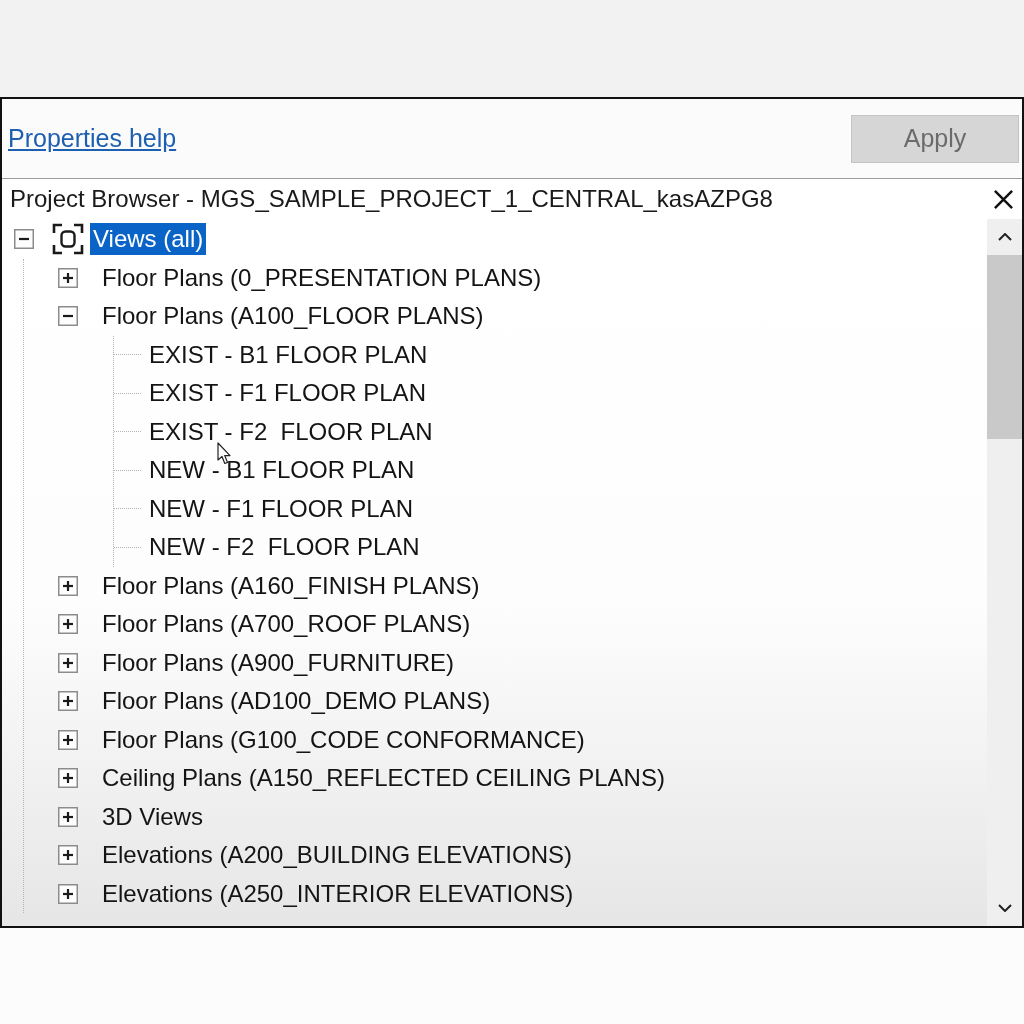  Describe the element at coordinates (291, 585) in the screenshot. I see `tree-item: Floor Plans (A160_FINISH PLANS)` at that location.